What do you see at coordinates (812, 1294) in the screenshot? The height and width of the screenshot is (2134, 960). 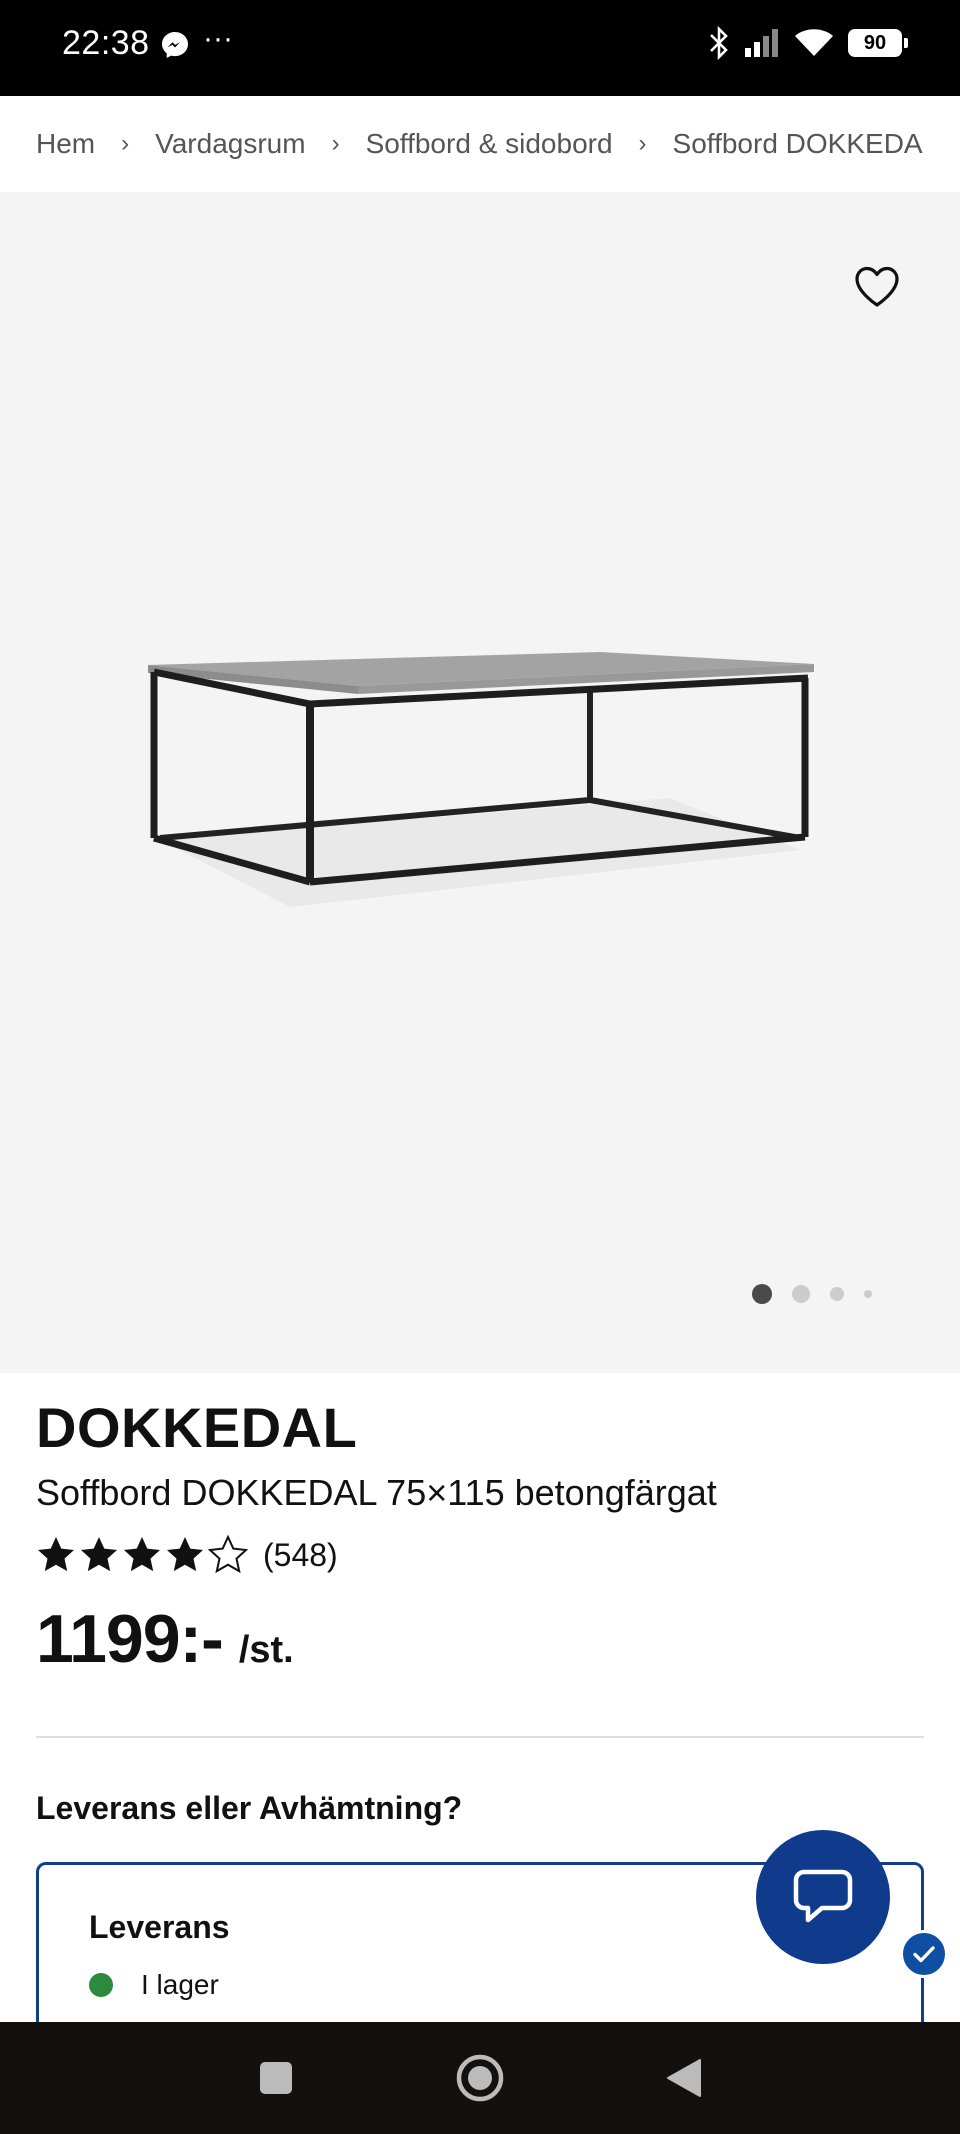 I see `gallery-pagination` at bounding box center [812, 1294].